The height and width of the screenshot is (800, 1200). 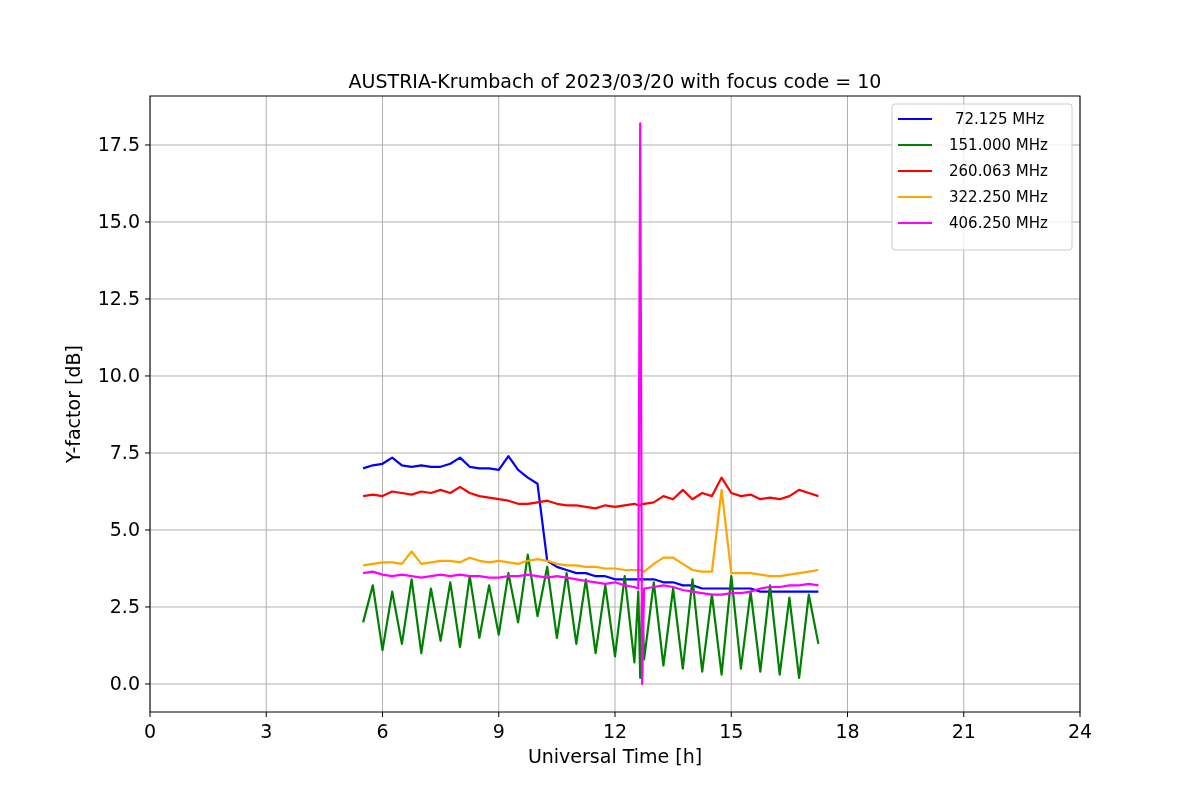 What do you see at coordinates (998, 223) in the screenshot?
I see `legend-label: 406.250 MHz` at bounding box center [998, 223].